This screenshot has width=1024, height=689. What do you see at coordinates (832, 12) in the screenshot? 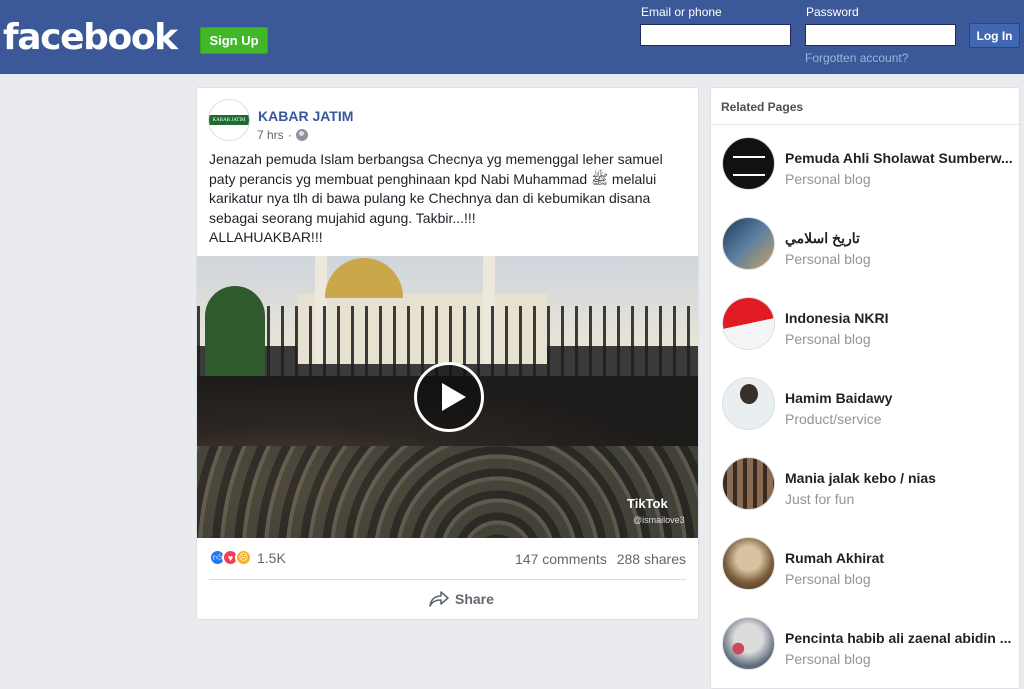
I see `password-label: Password` at bounding box center [832, 12].